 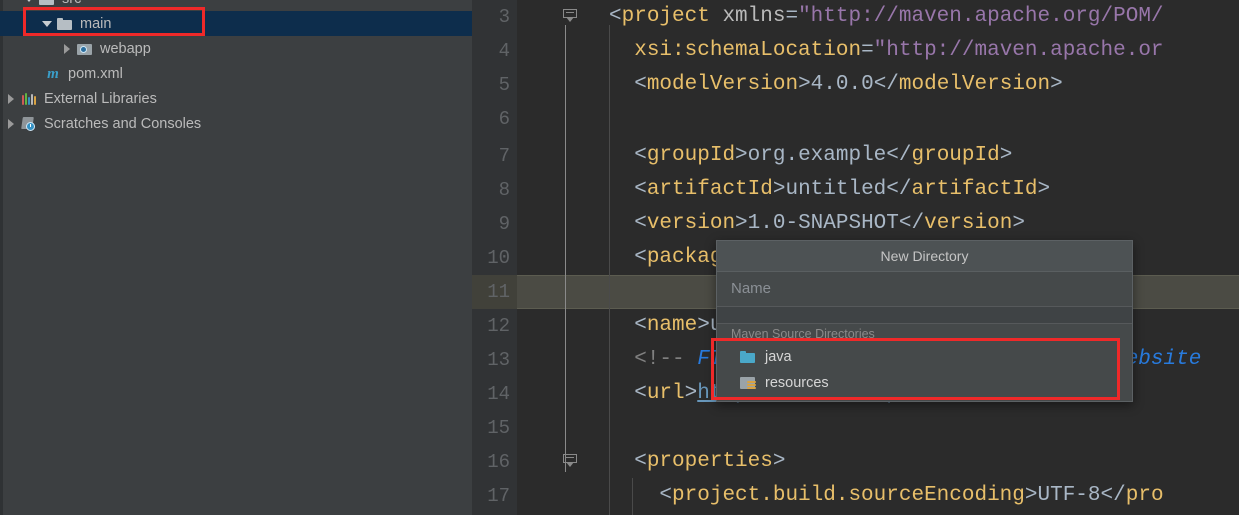 I want to click on tree-item-label: webapp, so click(x=125, y=48).